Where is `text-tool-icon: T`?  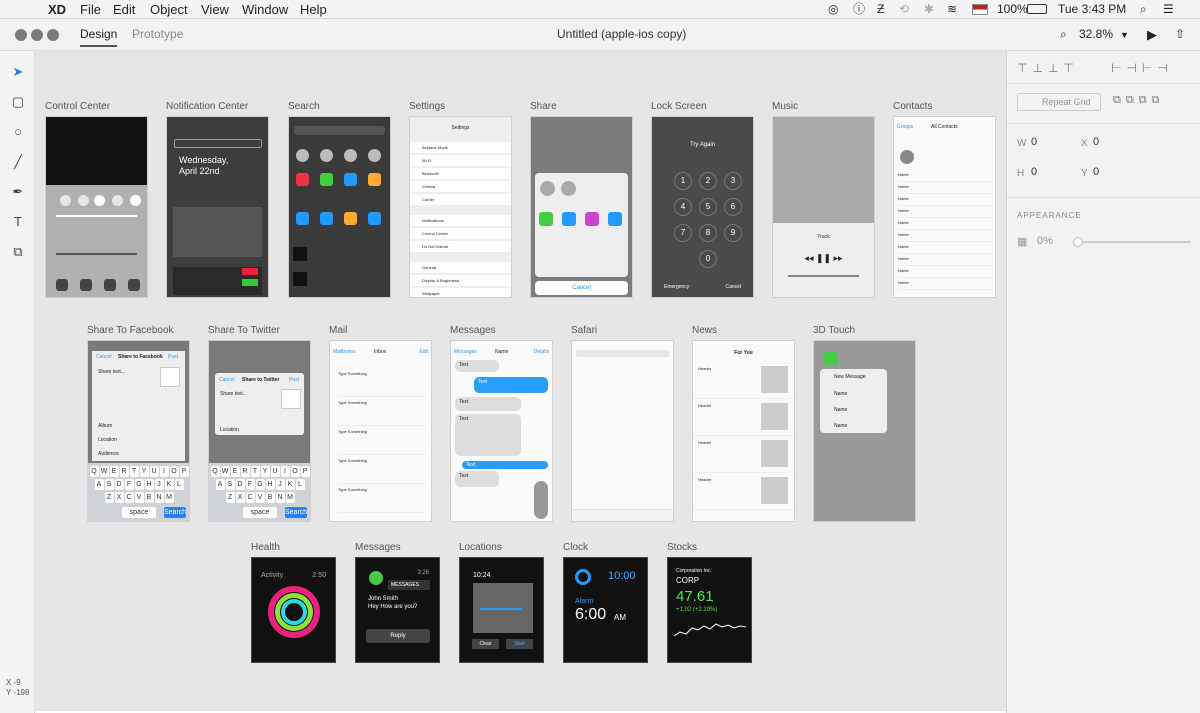 text-tool-icon: T is located at coordinates (18, 222).